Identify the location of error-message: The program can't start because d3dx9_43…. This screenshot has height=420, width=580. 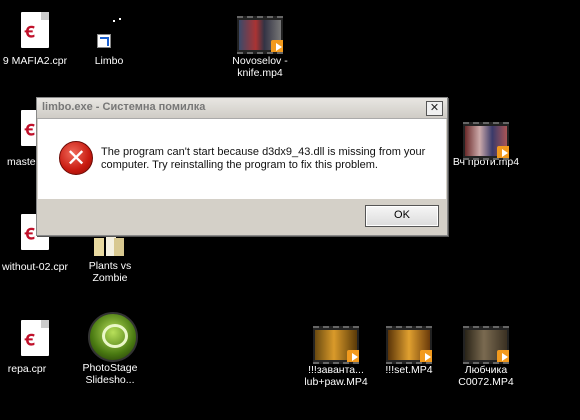
(263, 158).